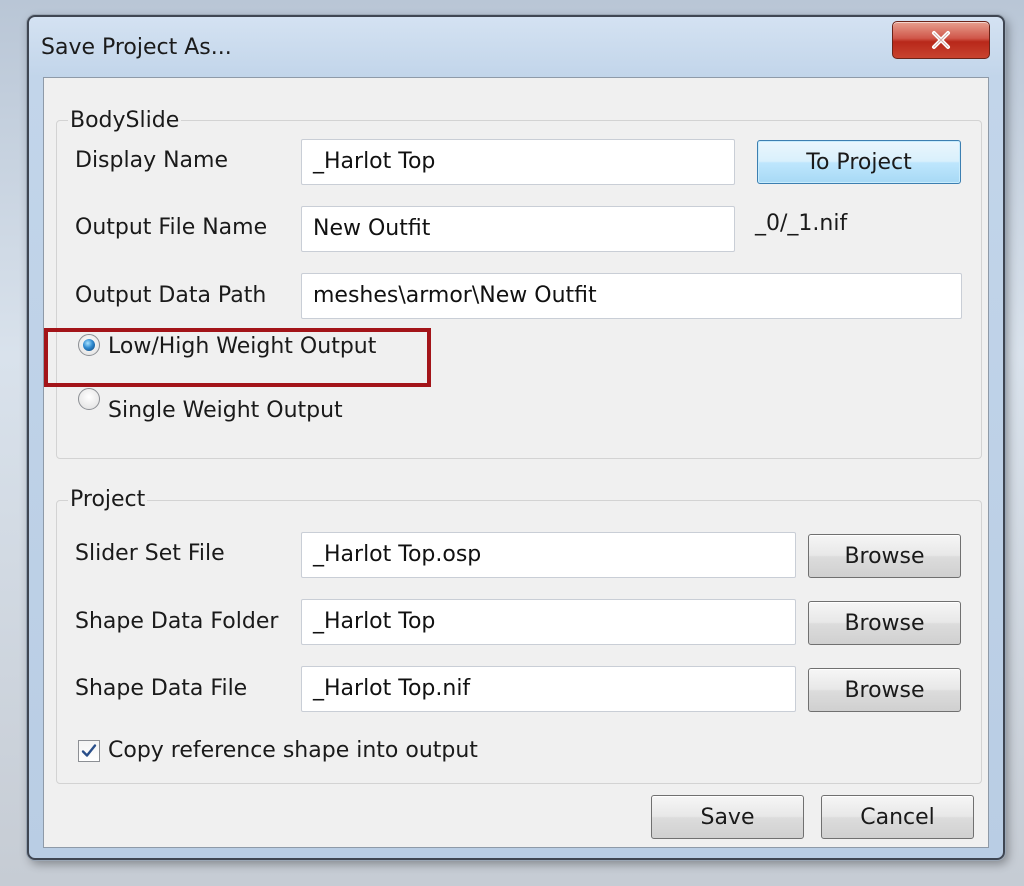 The height and width of the screenshot is (886, 1024). Describe the element at coordinates (151, 160) in the screenshot. I see `display-name-label: Display Name` at that location.